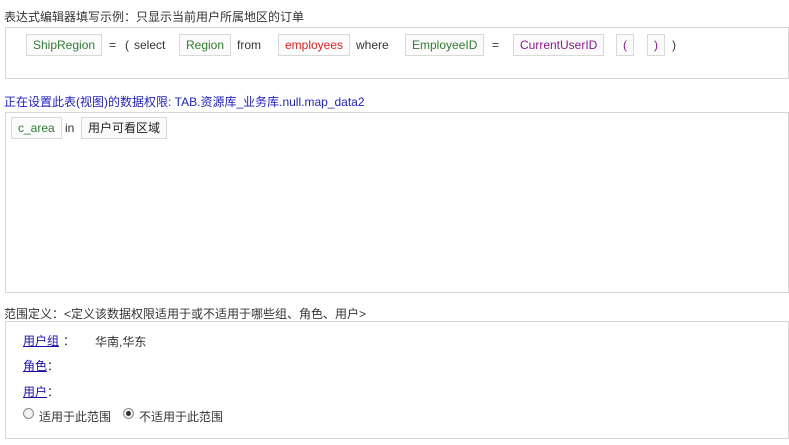  What do you see at coordinates (53, 366) in the screenshot?
I see `role-colon: ：` at bounding box center [53, 366].